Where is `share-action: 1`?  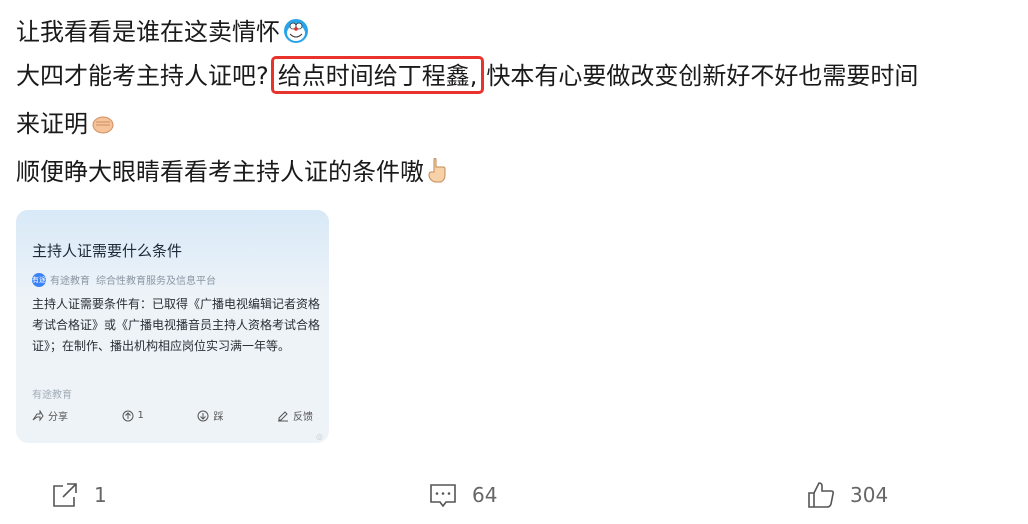
share-action: 1 is located at coordinates (78, 495).